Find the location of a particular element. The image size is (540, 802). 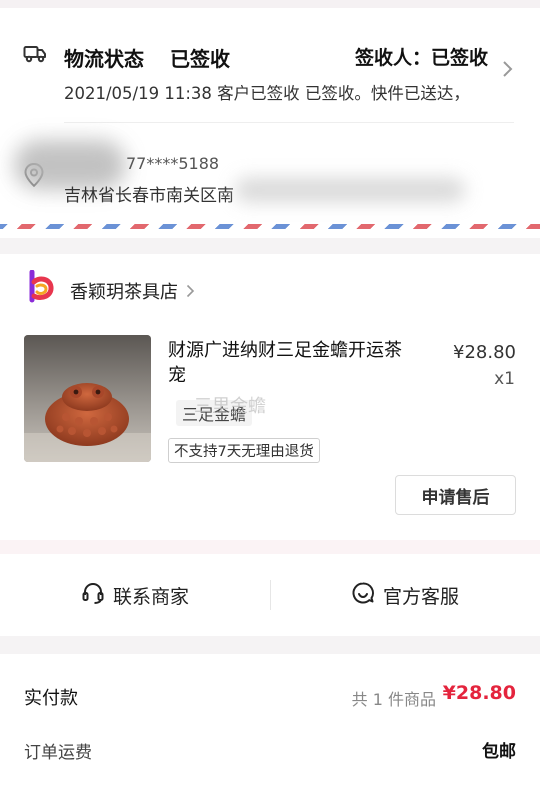

redaction-blur is located at coordinates (350, 190).